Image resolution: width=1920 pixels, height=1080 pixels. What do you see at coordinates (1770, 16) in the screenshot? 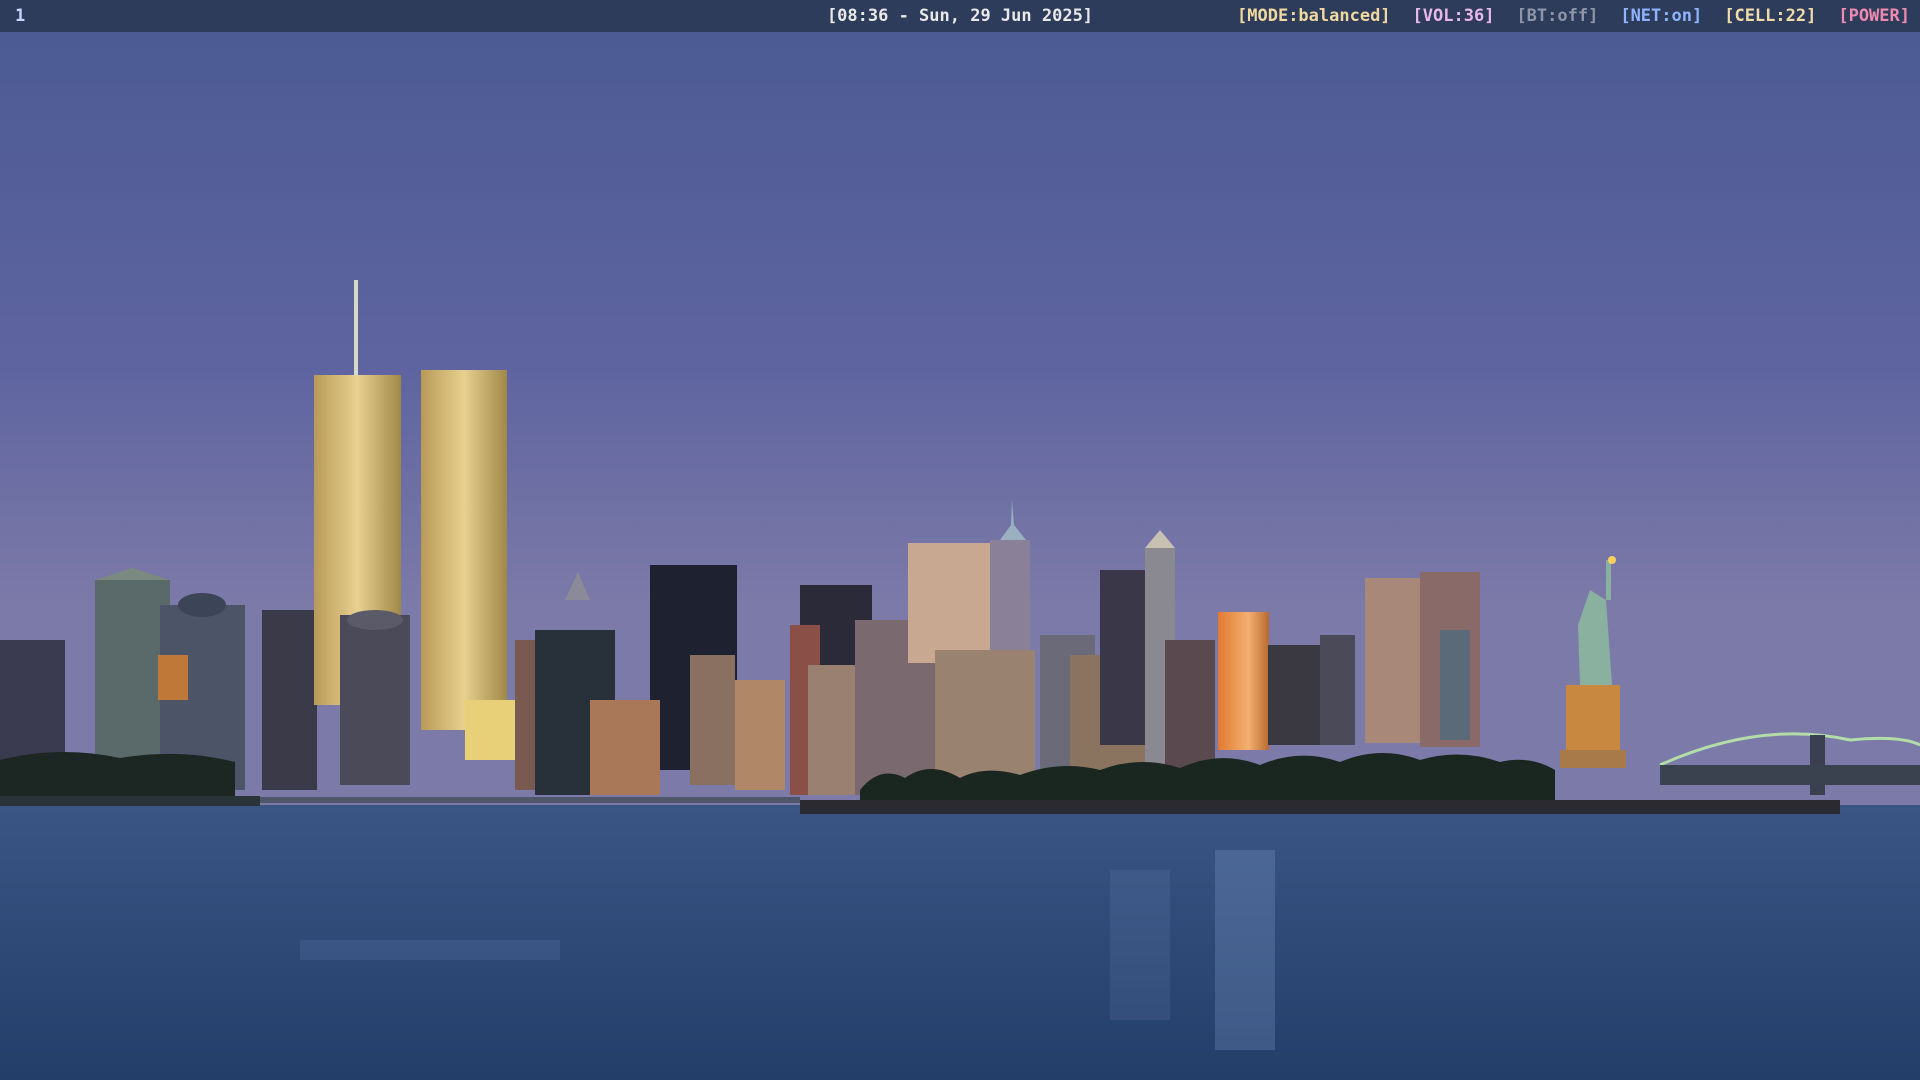
I see `battery-indicator: [CELL:22]` at bounding box center [1770, 16].